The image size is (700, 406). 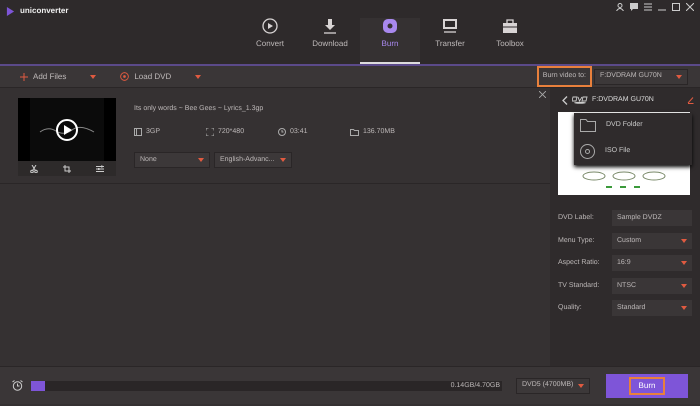 I want to click on resize-icon, so click(x=210, y=132).